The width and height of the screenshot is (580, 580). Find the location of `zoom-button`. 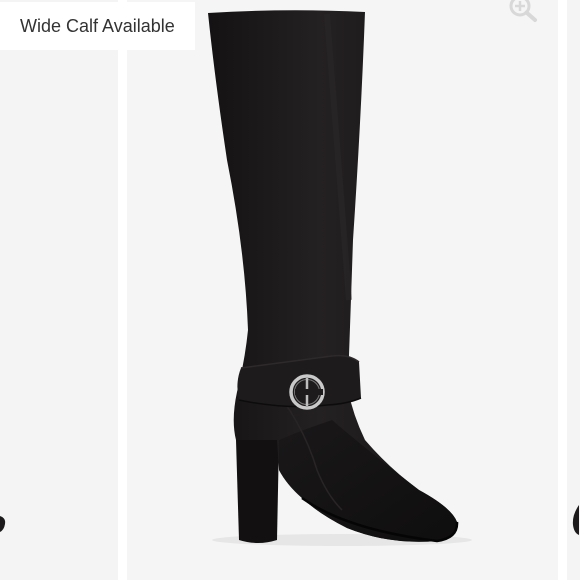

zoom-button is located at coordinates (523, 12).